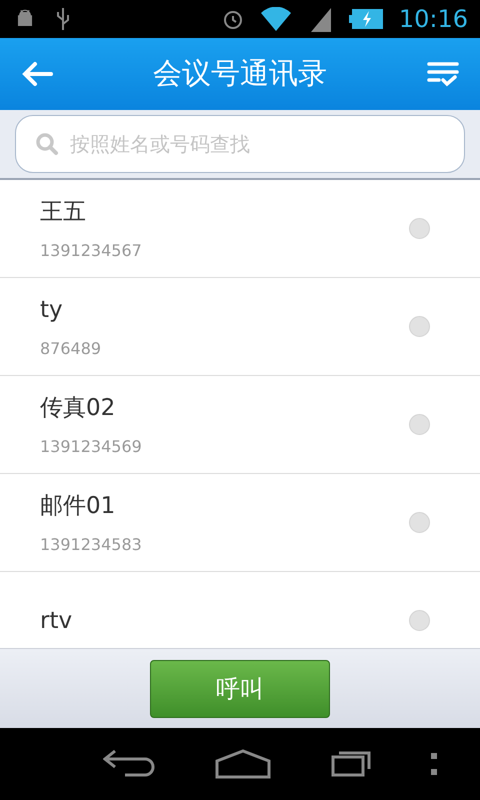  Describe the element at coordinates (434, 764) in the screenshot. I see `menu-dots-icon` at that location.